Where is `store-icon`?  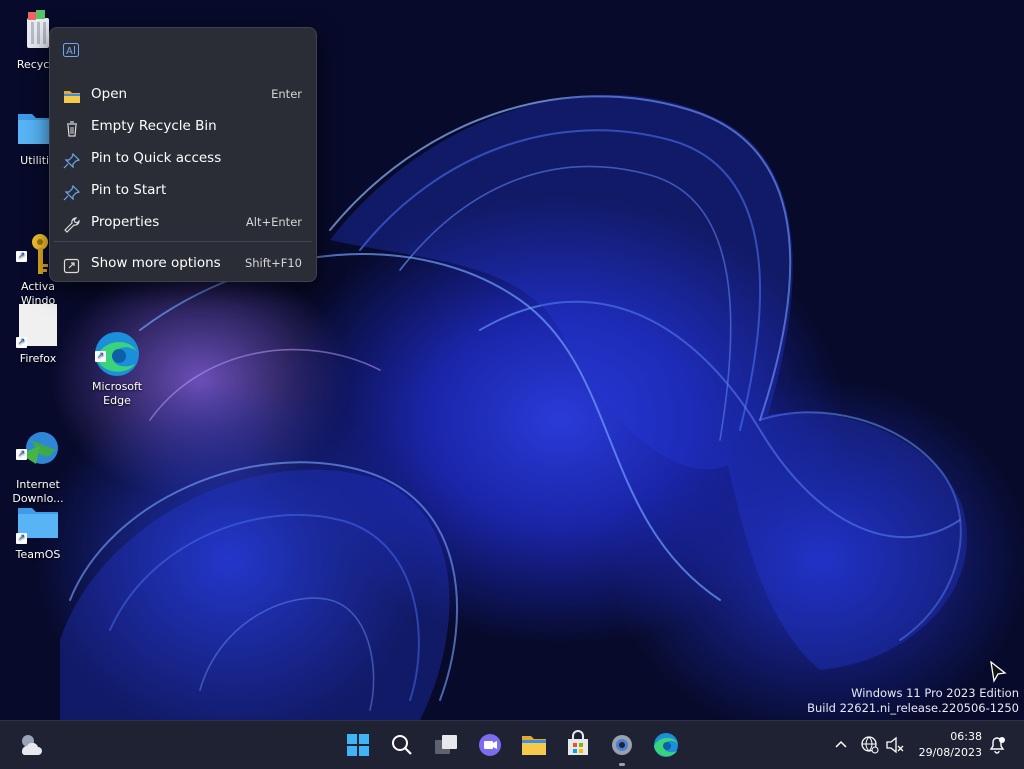
store-icon is located at coordinates (578, 742).